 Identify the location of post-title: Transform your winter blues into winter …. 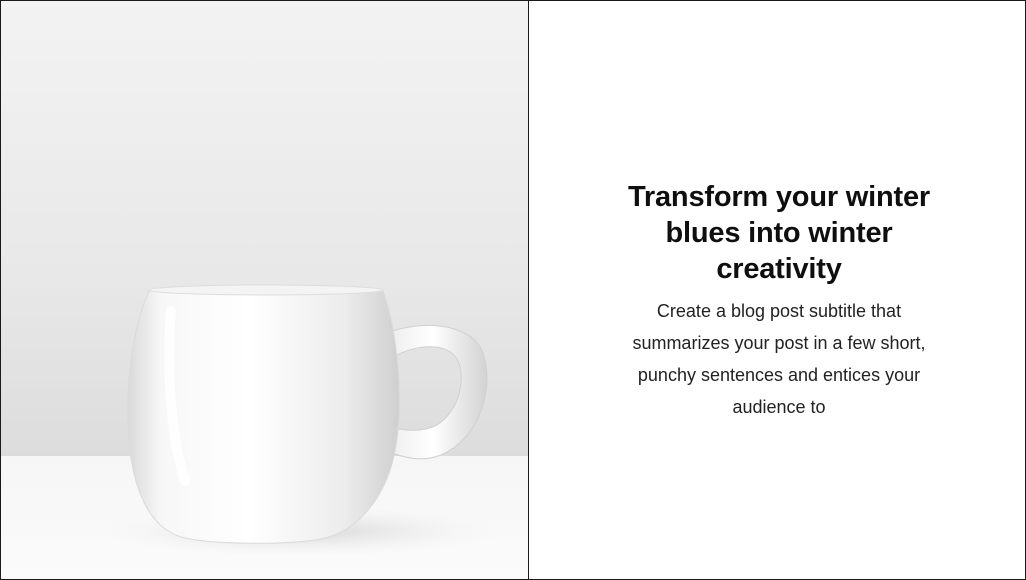
(779, 233).